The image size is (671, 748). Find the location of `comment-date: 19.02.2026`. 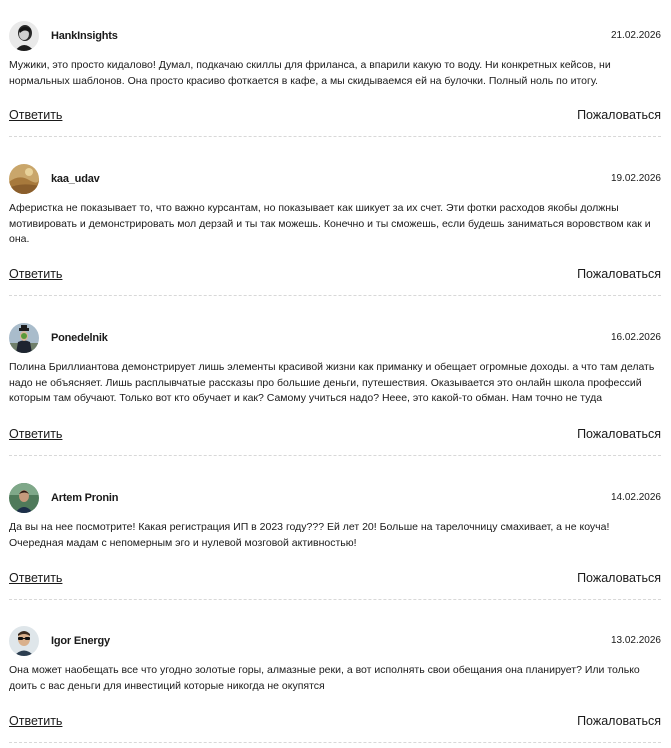

comment-date: 19.02.2026 is located at coordinates (635, 178).